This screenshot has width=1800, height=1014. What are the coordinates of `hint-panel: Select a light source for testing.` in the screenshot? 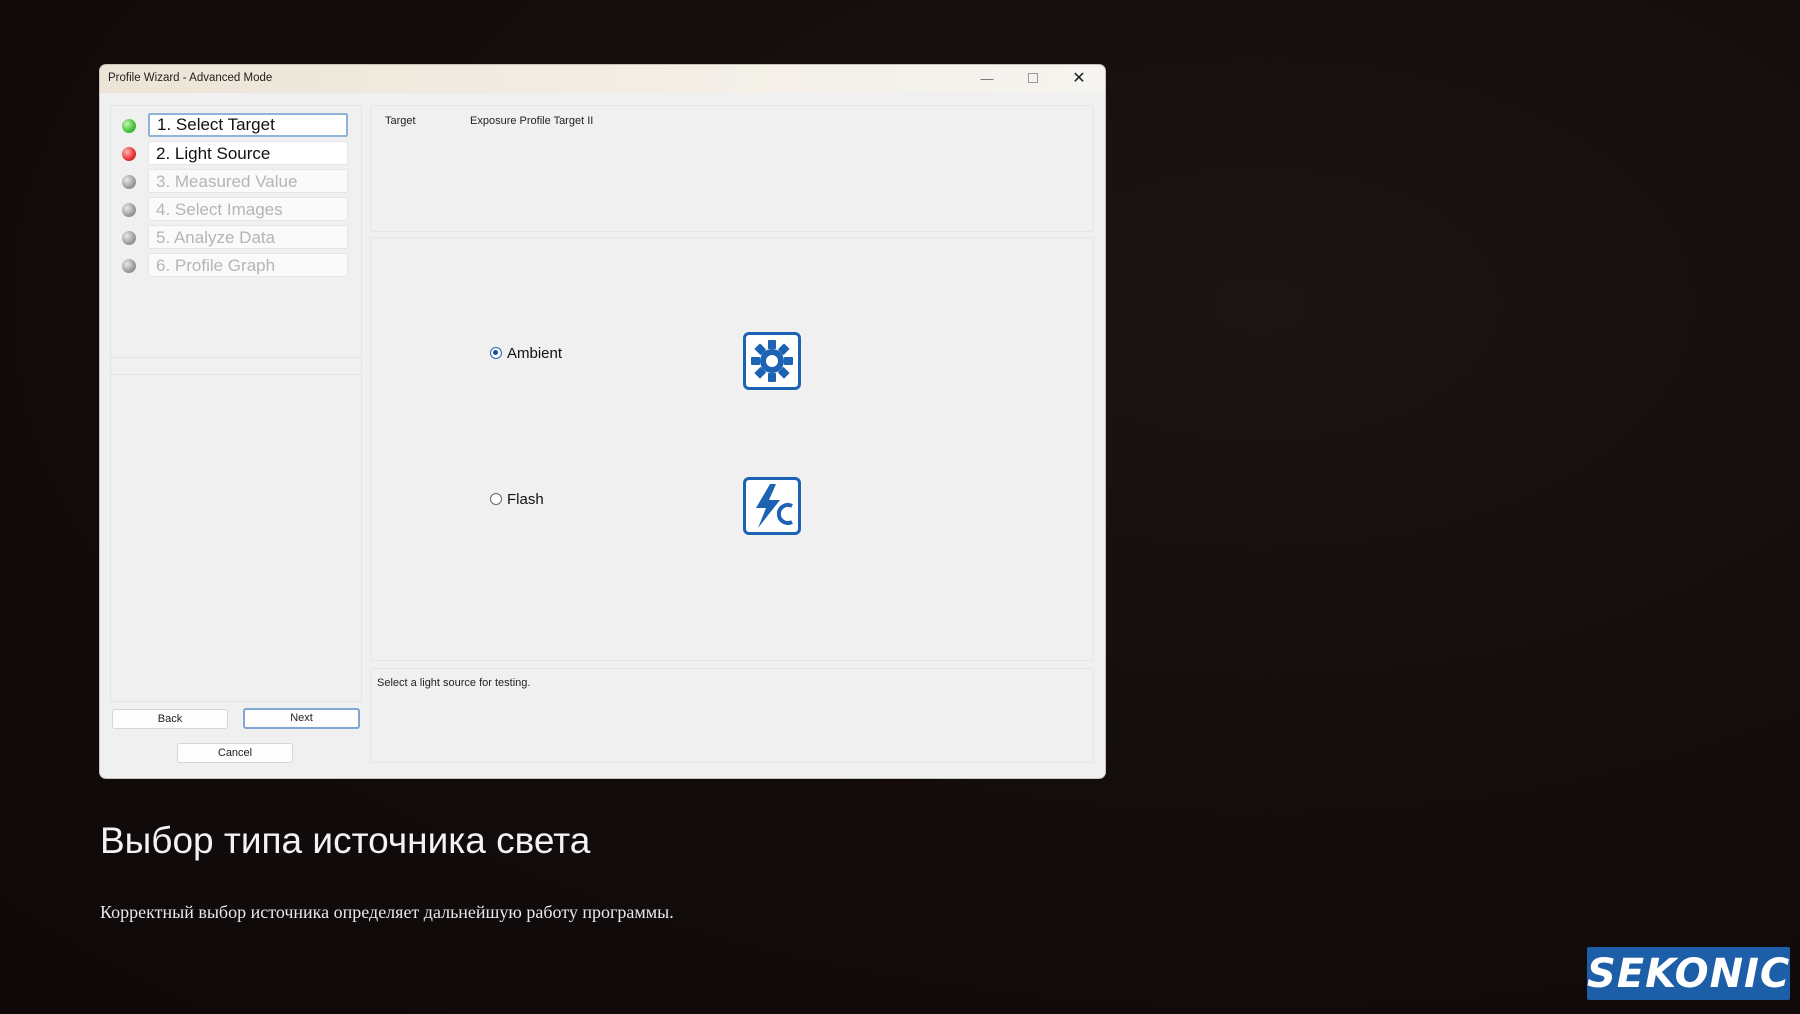 It's located at (732, 715).